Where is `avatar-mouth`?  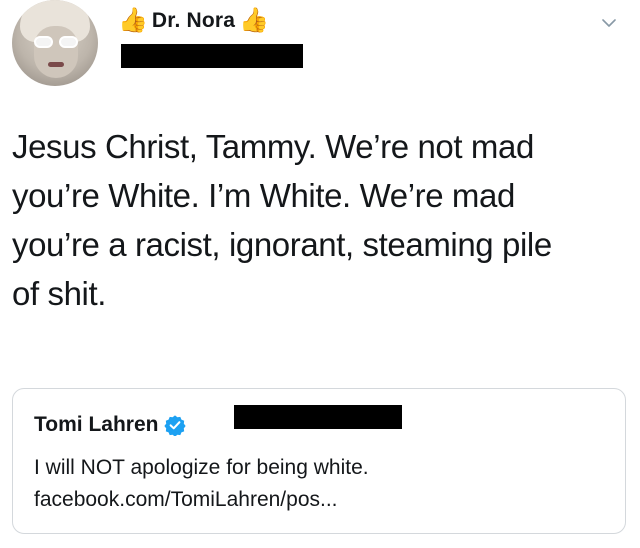 avatar-mouth is located at coordinates (56, 64).